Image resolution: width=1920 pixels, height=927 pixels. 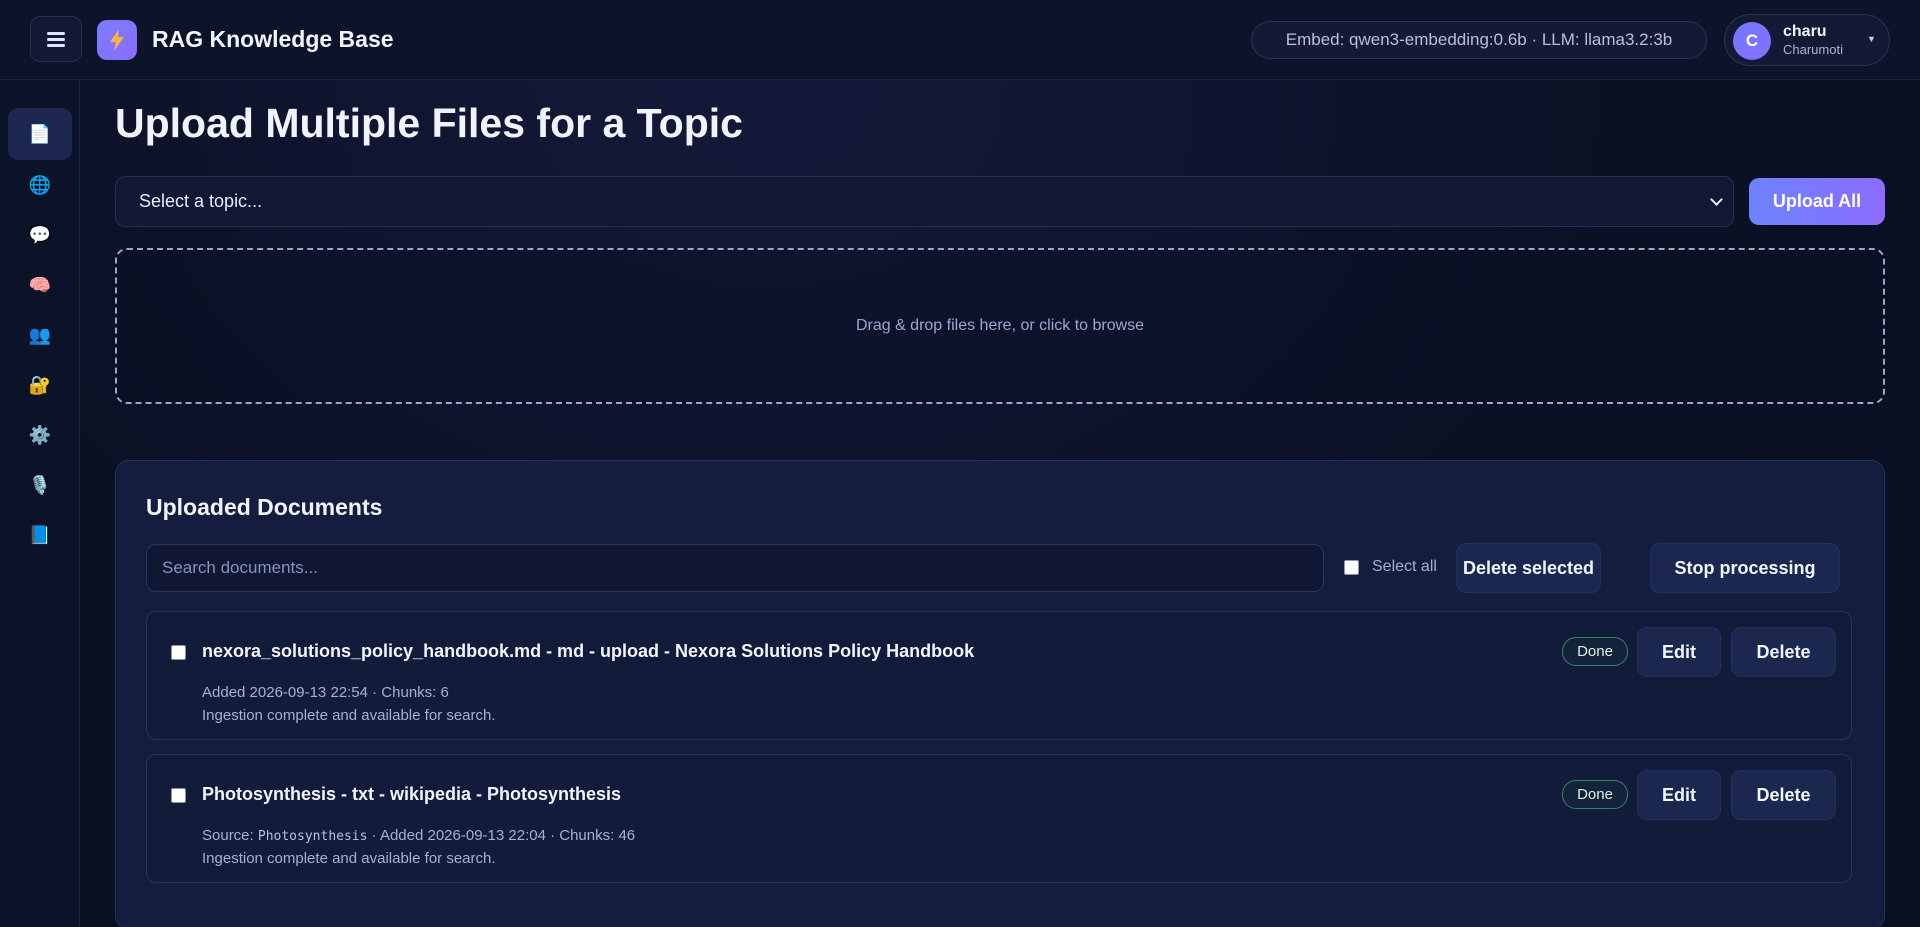 I want to click on globe-icon: 🌐, so click(x=40, y=184).